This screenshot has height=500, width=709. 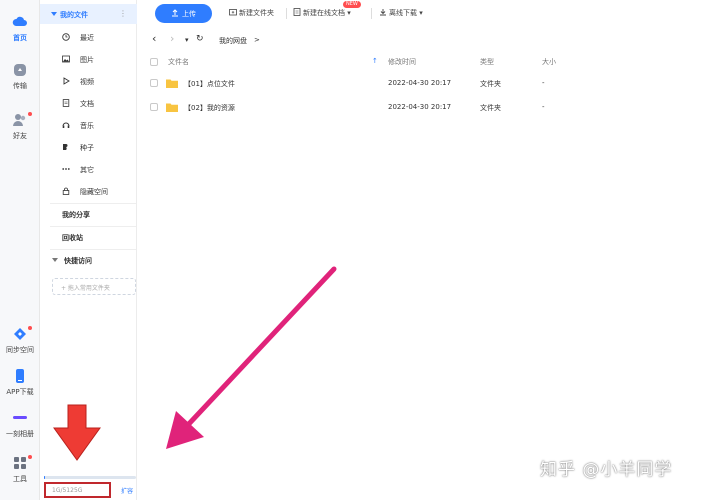 I want to click on magenta-arrow-shaft, so click(x=260, y=348).